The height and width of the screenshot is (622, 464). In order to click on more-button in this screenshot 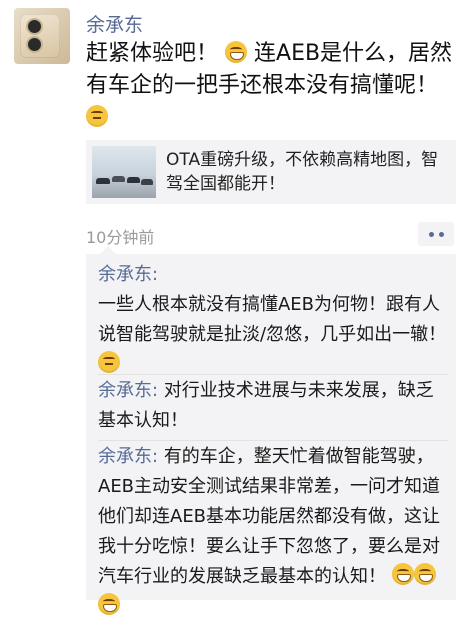, I will do `click(436, 234)`.